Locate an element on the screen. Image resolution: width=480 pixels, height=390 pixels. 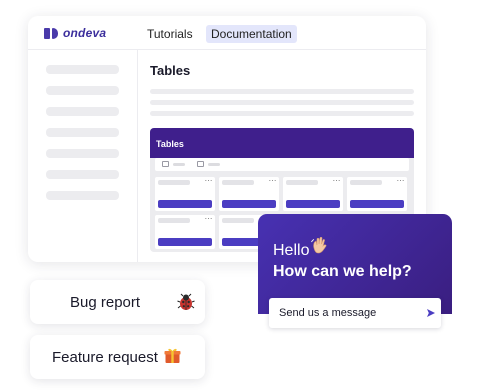
chat-greeting: Hello is located at coordinates (291, 250).